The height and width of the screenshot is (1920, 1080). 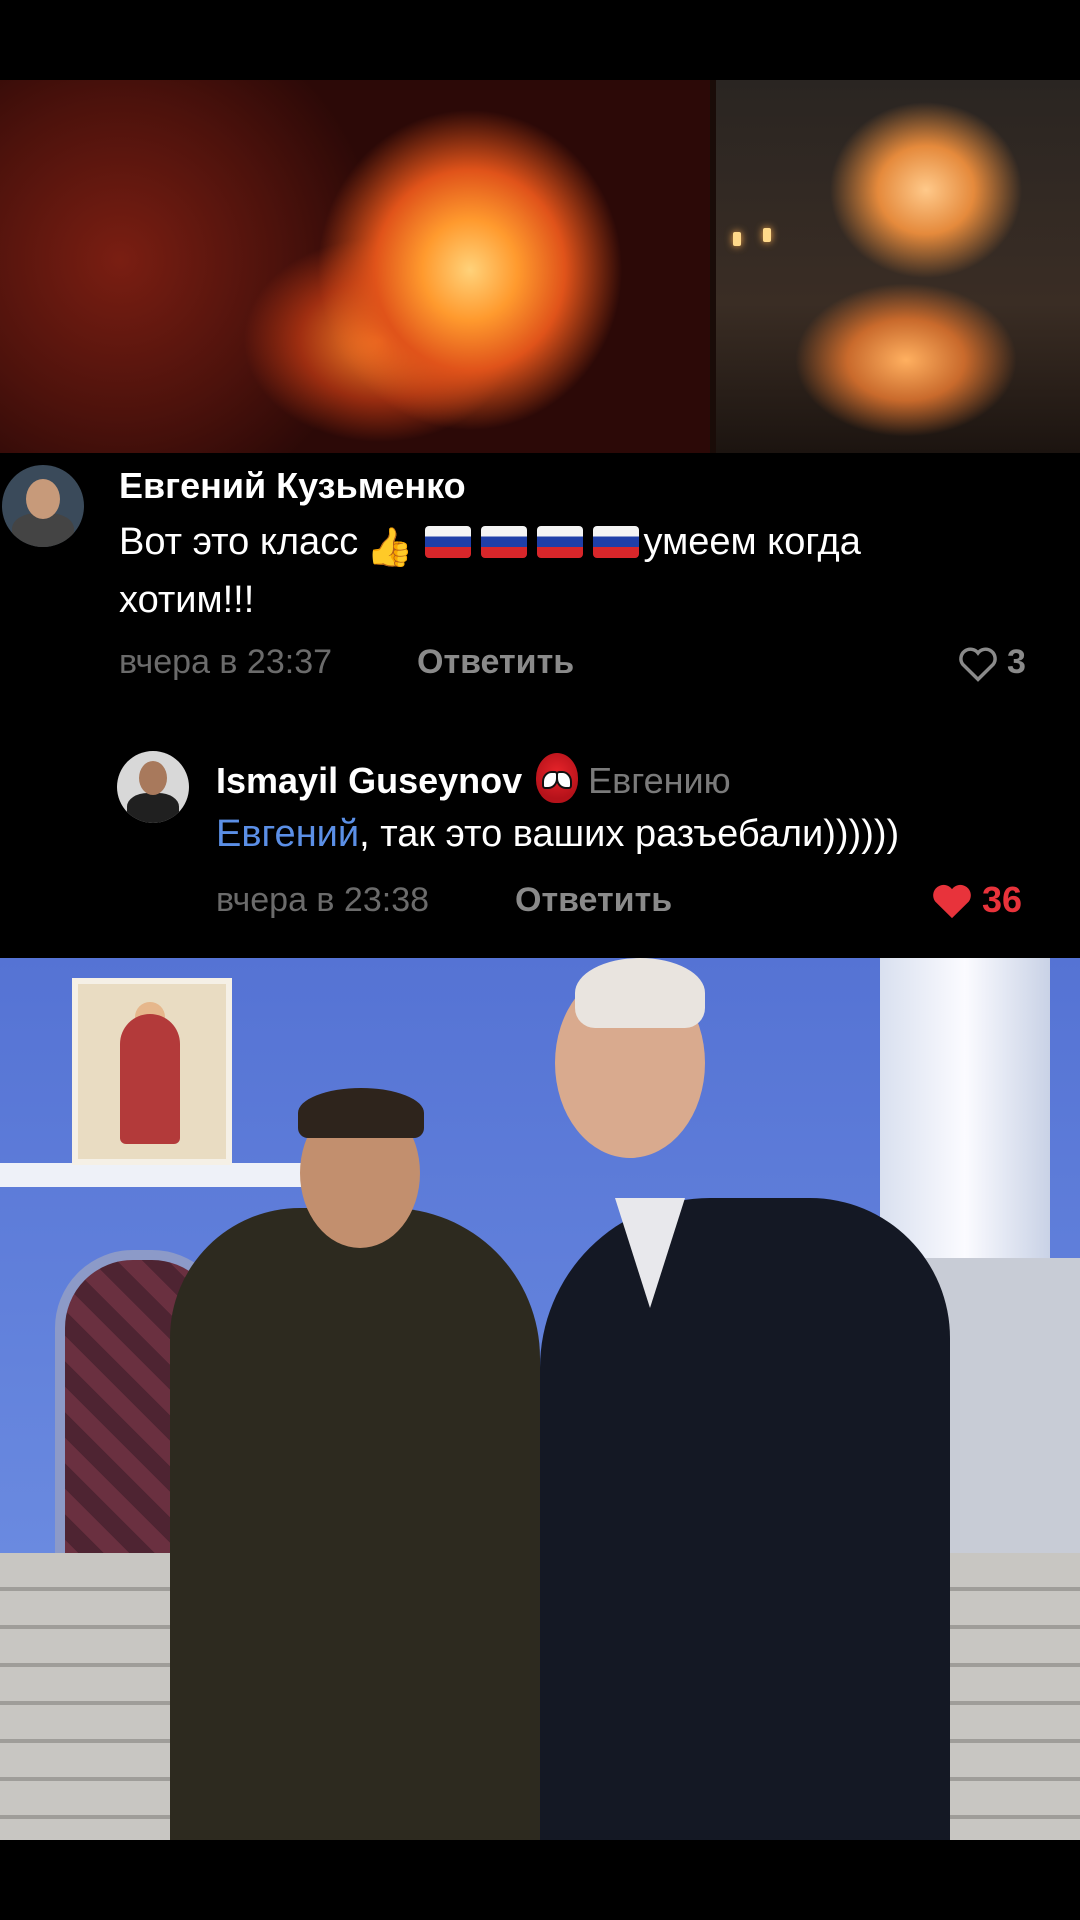 What do you see at coordinates (978, 664) in the screenshot?
I see `heart-outline-icon` at bounding box center [978, 664].